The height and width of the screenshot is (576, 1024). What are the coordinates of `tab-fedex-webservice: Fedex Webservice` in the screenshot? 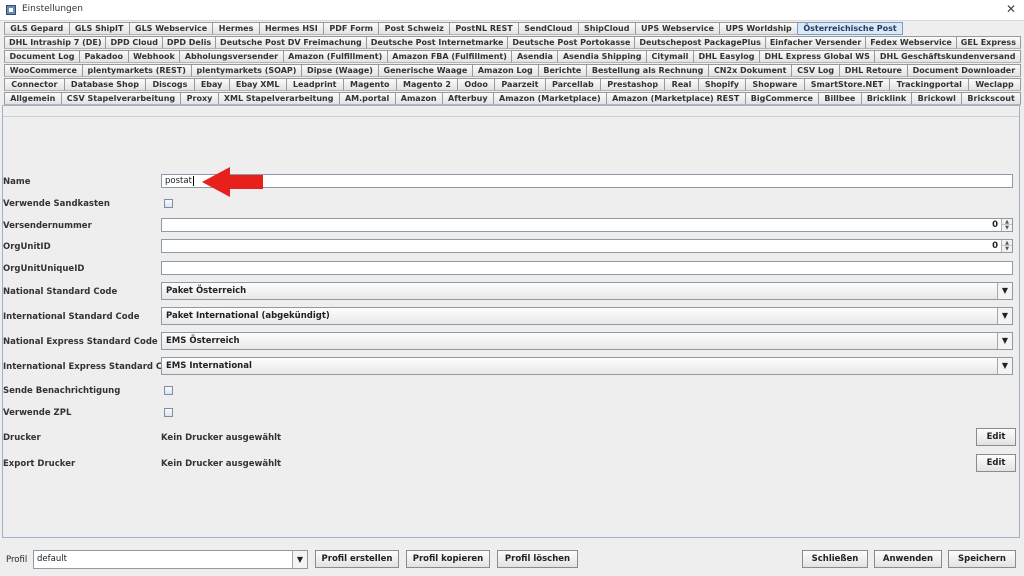 It's located at (911, 42).